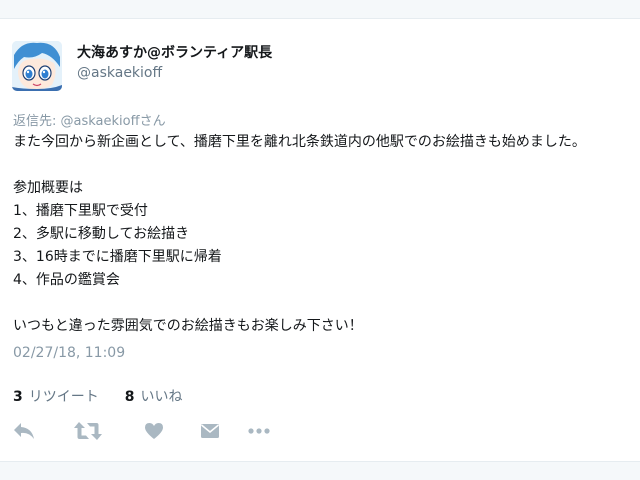  Describe the element at coordinates (69, 353) in the screenshot. I see `tweet-timestamp: 02/27/18, 11:09` at that location.